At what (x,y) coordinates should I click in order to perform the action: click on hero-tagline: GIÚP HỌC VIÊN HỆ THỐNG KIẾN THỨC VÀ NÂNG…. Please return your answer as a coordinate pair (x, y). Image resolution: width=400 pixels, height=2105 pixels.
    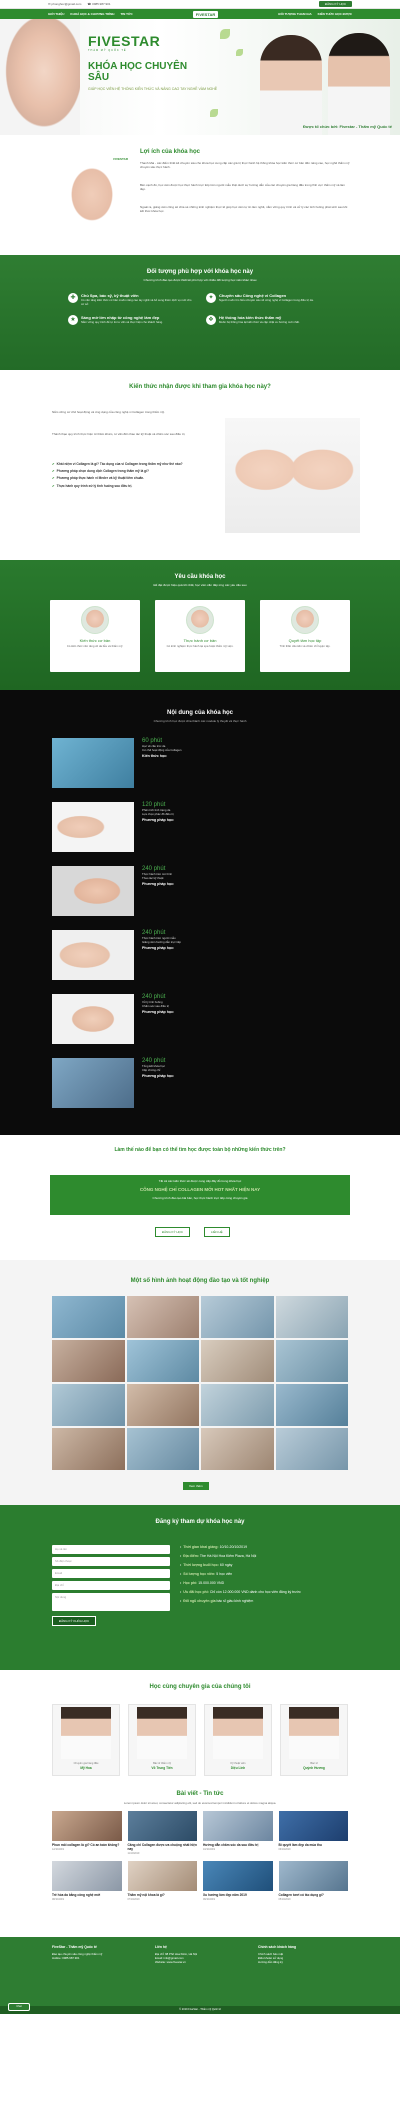
    Looking at the image, I should click on (153, 89).